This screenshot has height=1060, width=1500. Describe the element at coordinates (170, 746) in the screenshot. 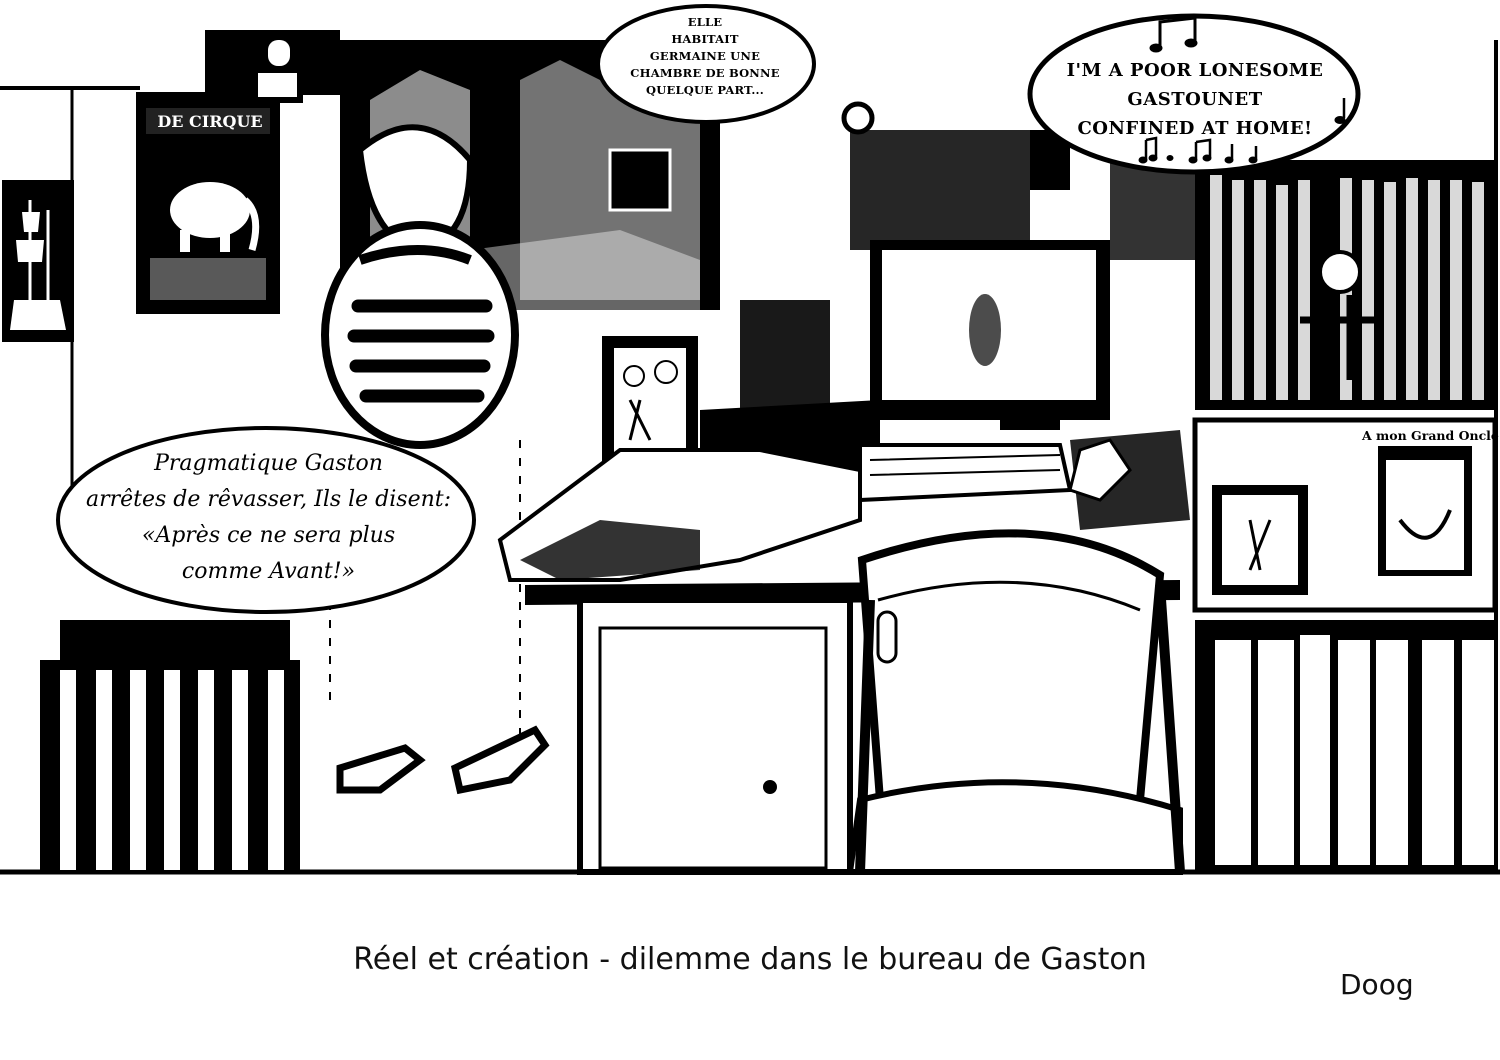

I see `left-bookcase` at that location.